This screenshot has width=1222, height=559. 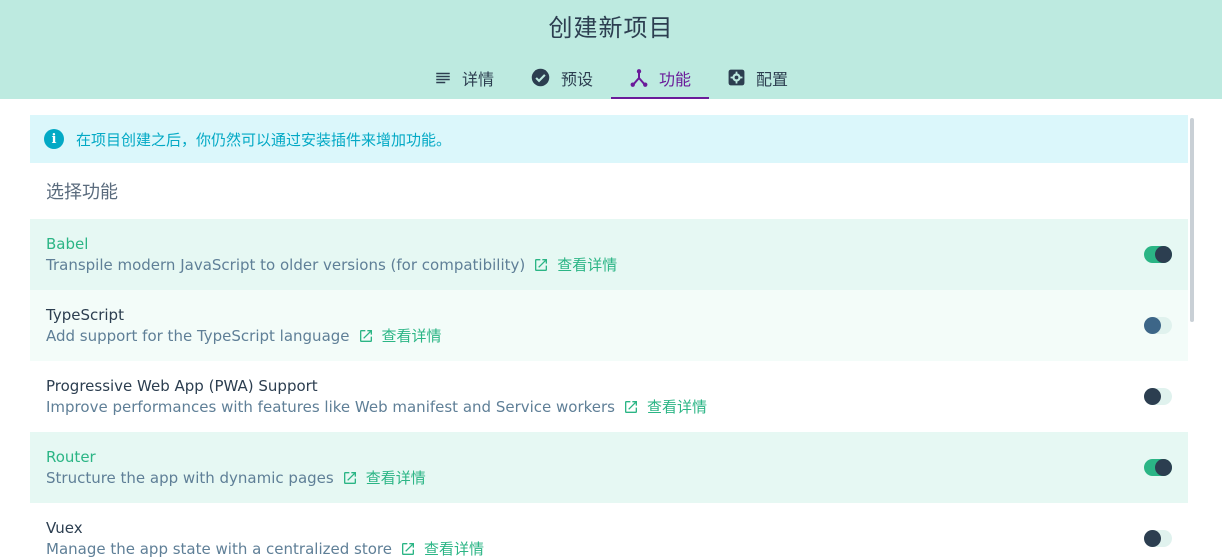 What do you see at coordinates (611, 28) in the screenshot?
I see `page-title: 创建新项目` at bounding box center [611, 28].